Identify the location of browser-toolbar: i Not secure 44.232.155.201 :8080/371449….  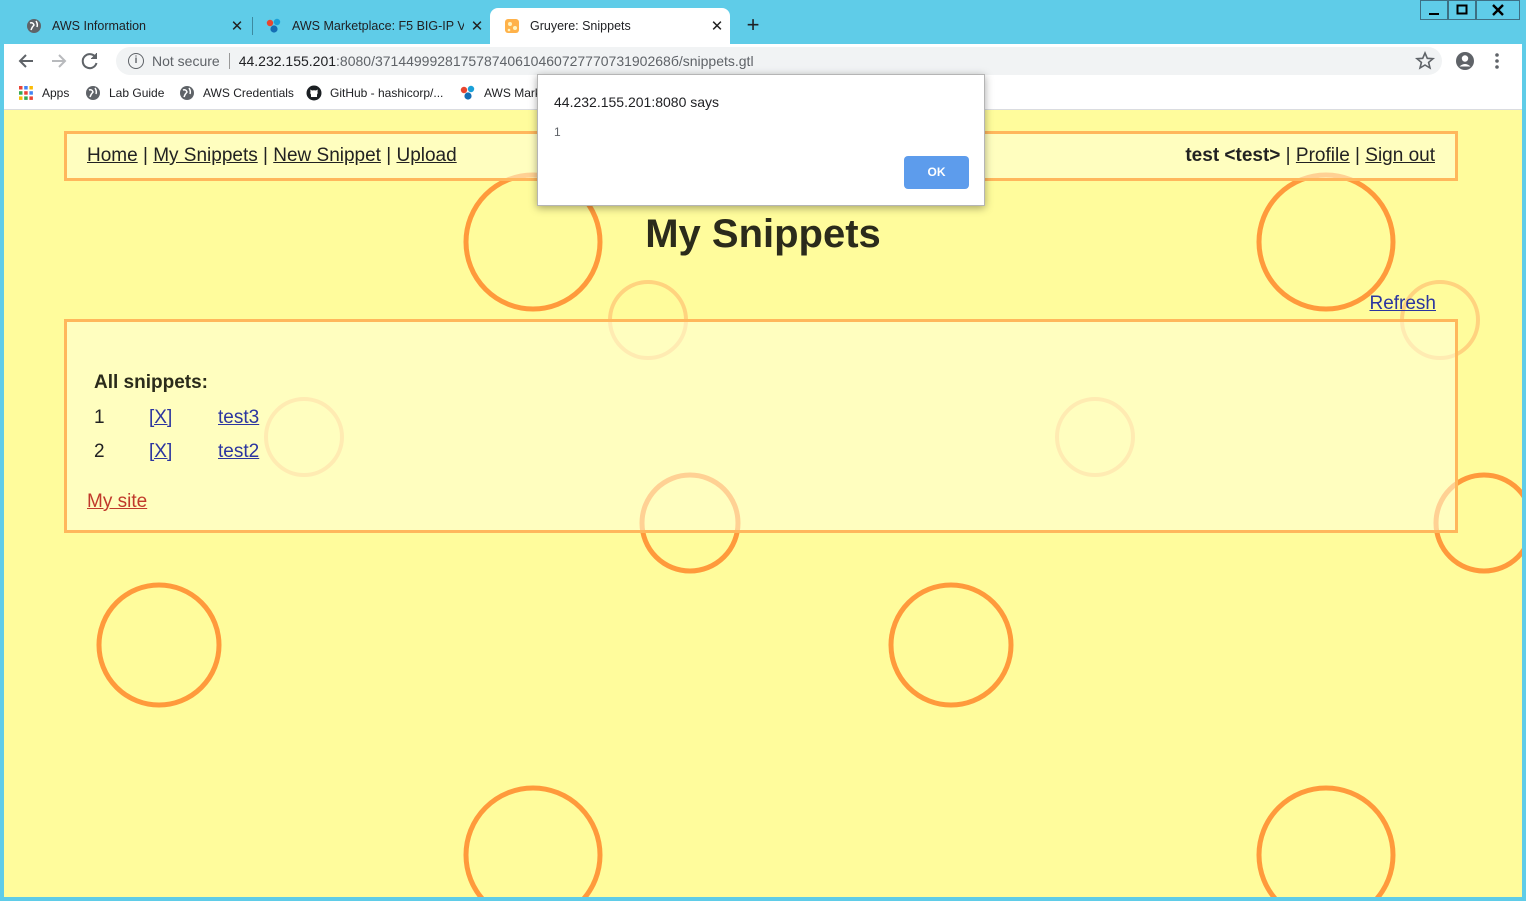
(763, 61).